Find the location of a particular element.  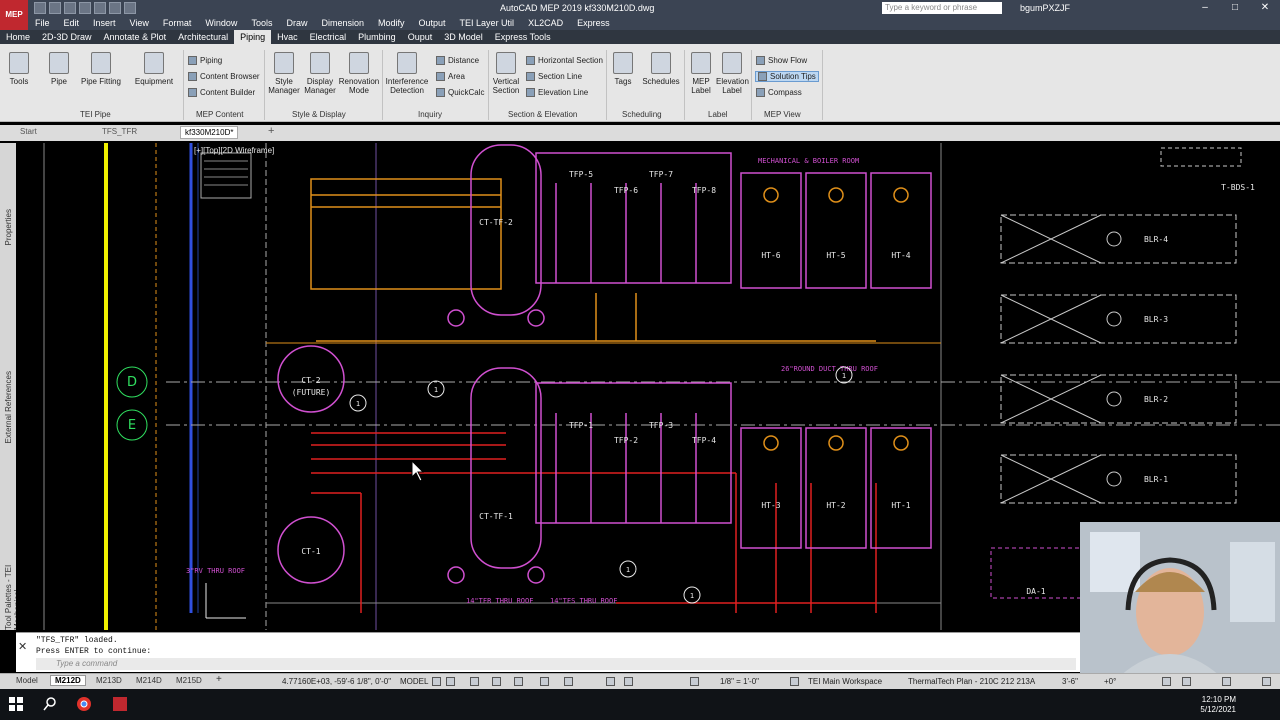

isolate-icon is located at coordinates (1166, 681).